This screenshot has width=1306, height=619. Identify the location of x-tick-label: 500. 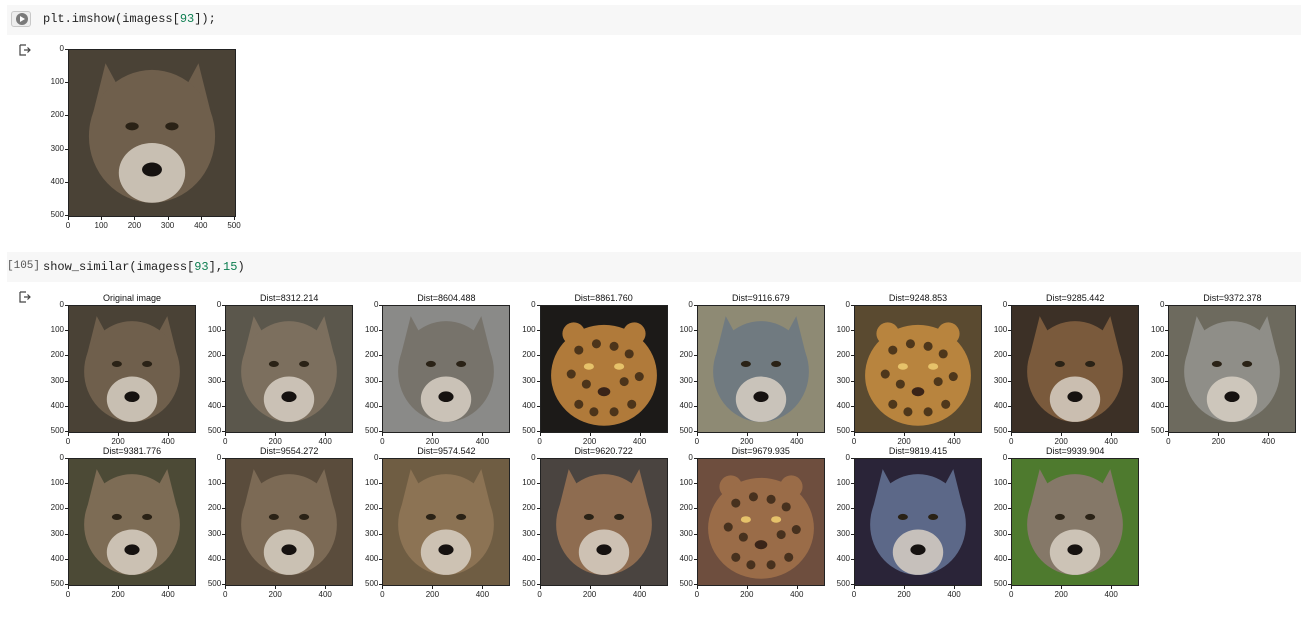
(234, 225).